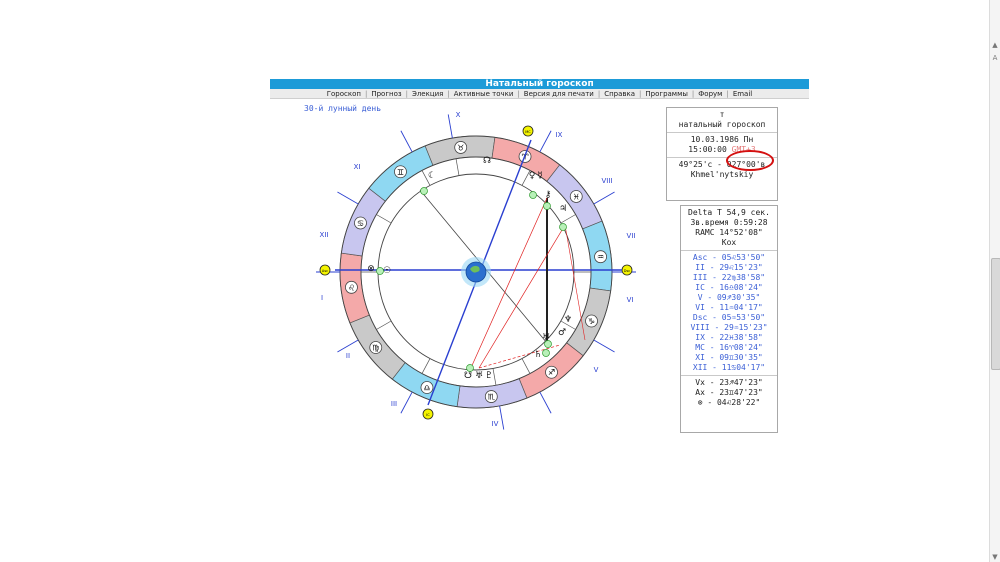 This screenshot has width=1000, height=562. Describe the element at coordinates (487, 161) in the screenshot. I see `planet-glyph: ☊` at that location.